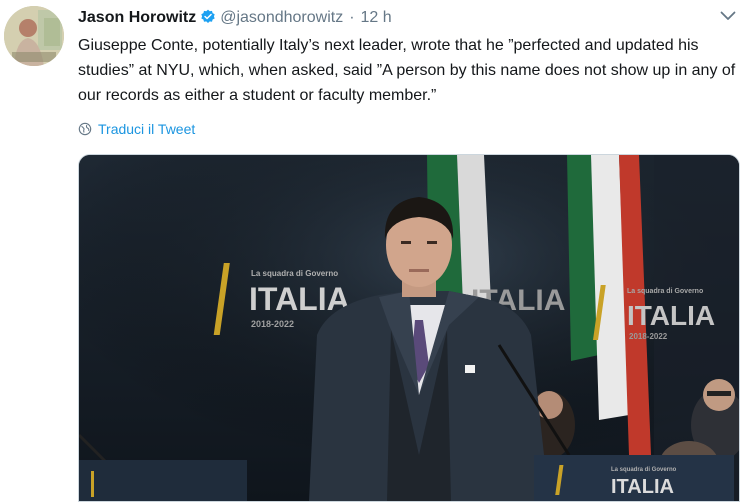 The image size is (750, 502). Describe the element at coordinates (376, 17) in the screenshot. I see `tweet-timestamp: 12 h` at that location.